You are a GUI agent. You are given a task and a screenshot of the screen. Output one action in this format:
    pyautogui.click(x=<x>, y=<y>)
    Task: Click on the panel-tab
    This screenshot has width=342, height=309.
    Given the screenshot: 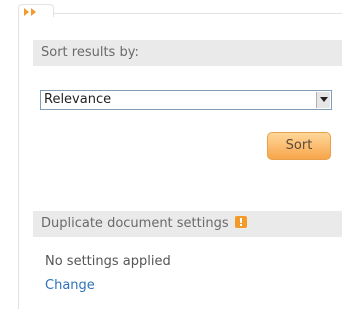 What is the action you would take?
    pyautogui.click(x=36, y=10)
    